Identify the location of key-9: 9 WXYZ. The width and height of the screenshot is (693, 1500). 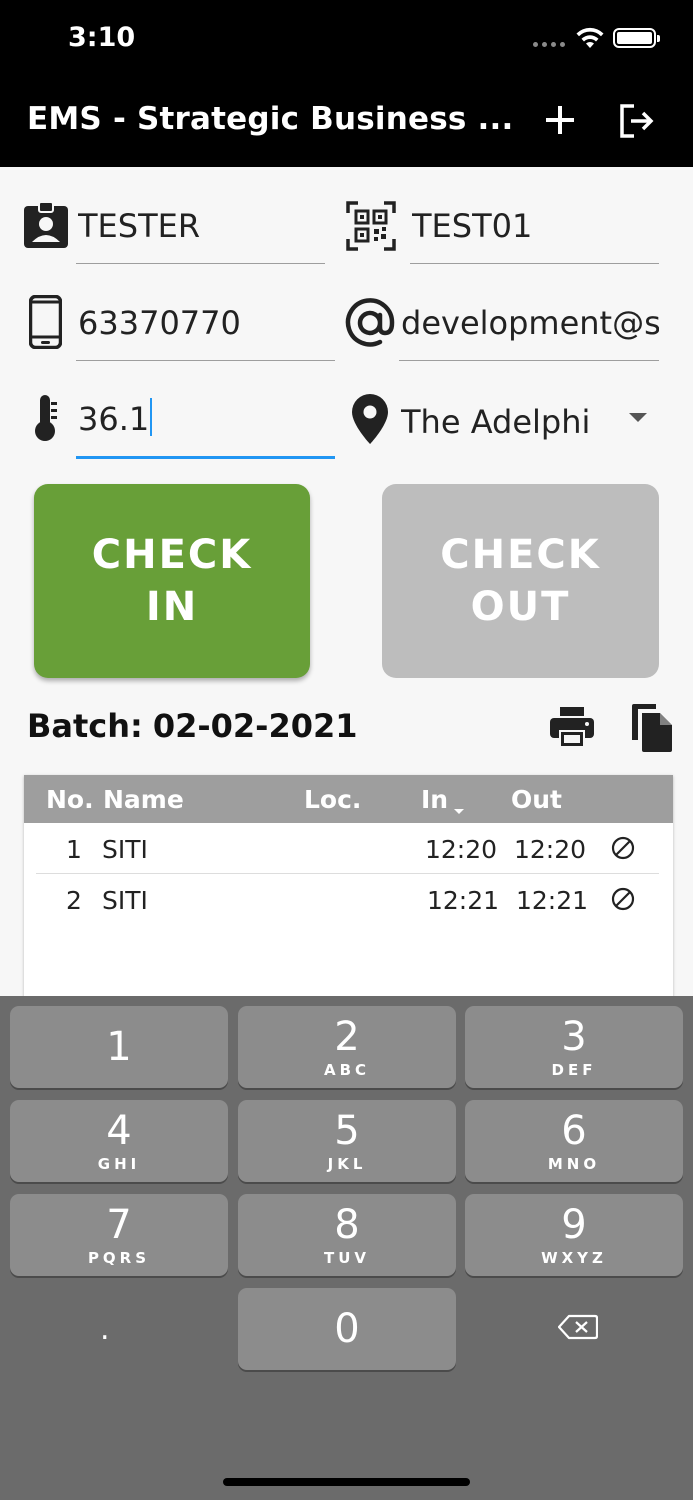
(574, 1235).